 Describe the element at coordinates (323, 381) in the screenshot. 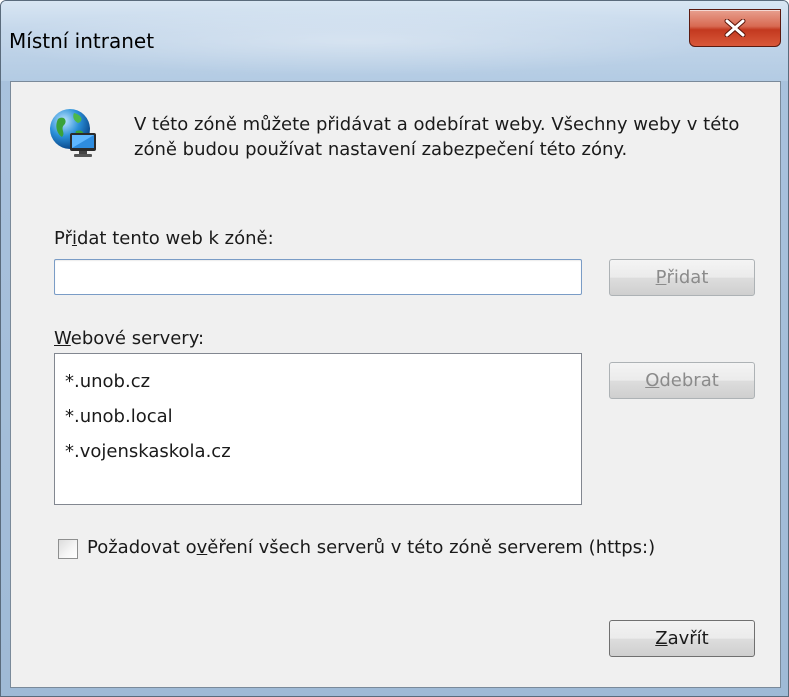

I see `list-item: *.unob.cz` at that location.